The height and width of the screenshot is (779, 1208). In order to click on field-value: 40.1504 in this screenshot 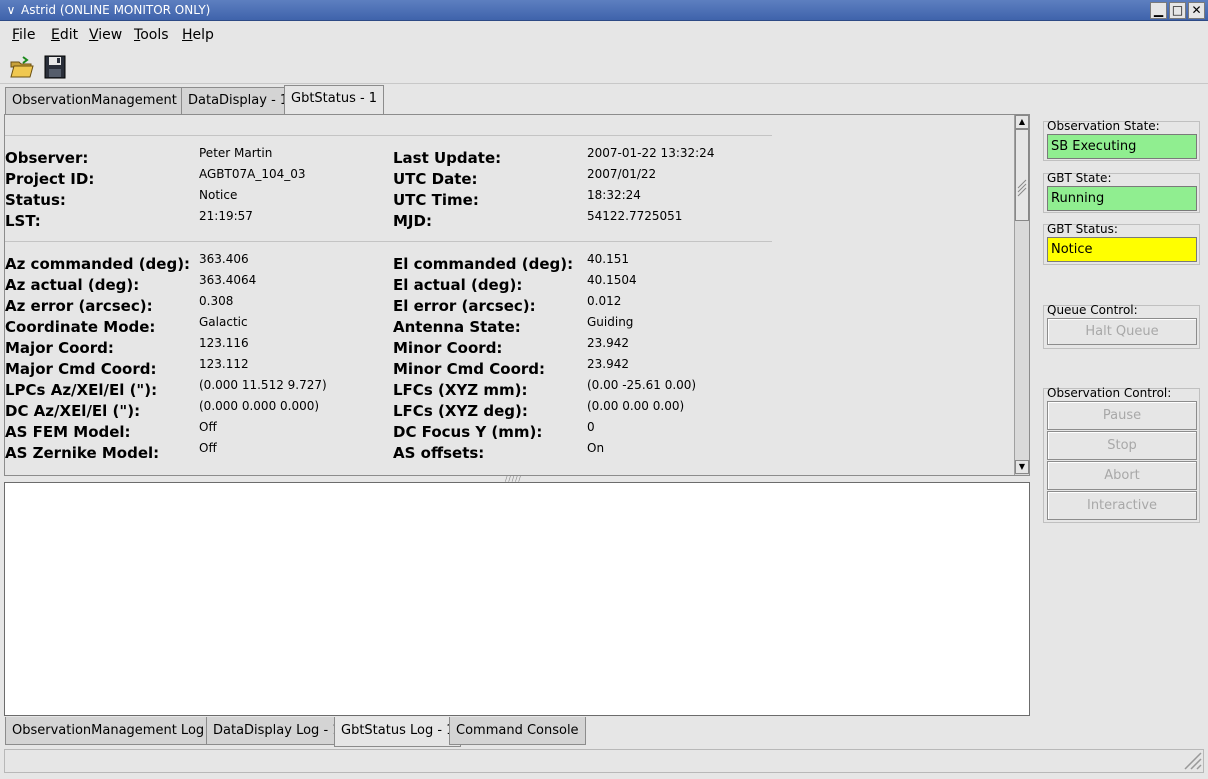, I will do `click(612, 280)`.